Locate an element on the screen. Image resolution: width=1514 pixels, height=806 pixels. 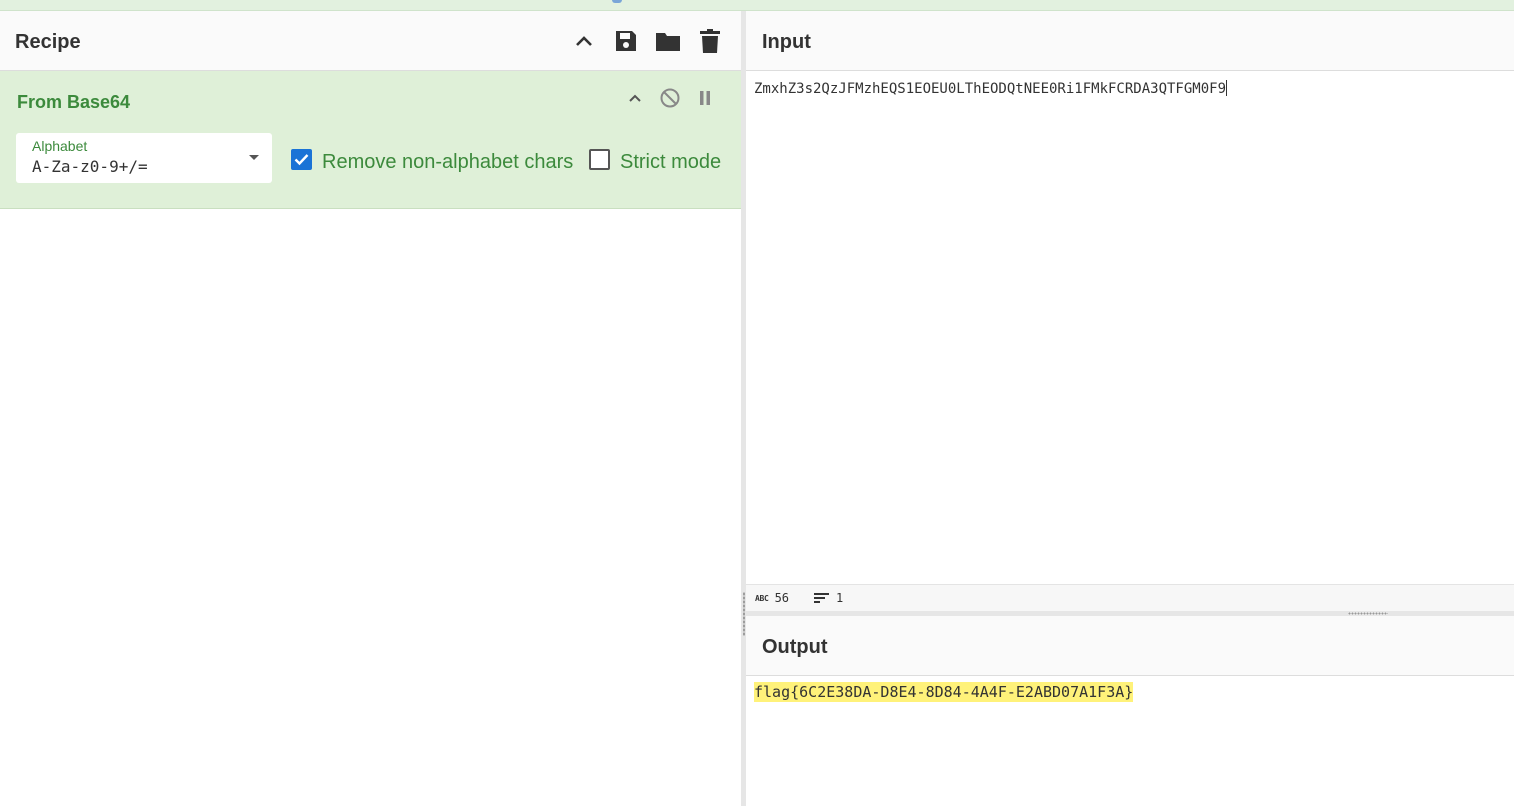
alphabet-value: A-Za-z0-9+/= is located at coordinates (90, 166).